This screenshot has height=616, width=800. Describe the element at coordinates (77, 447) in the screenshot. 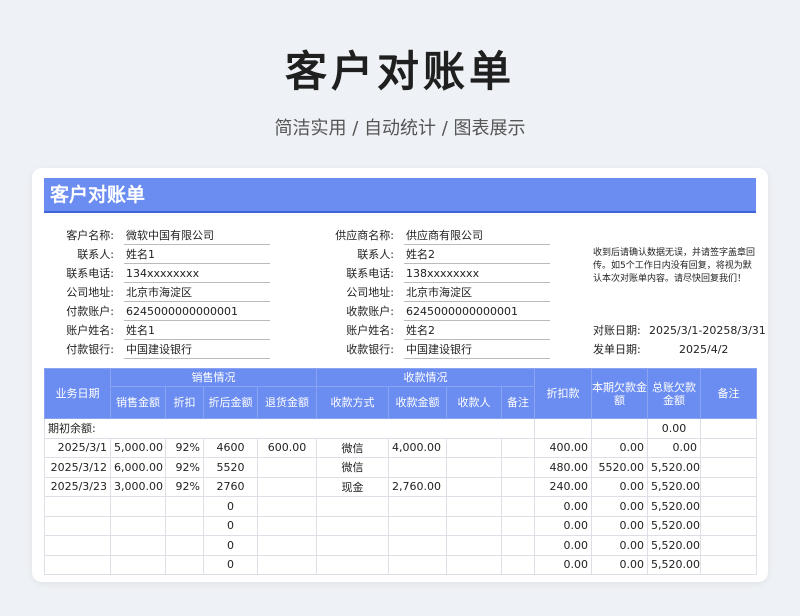

I see `table-cell: 2025/3/1` at that location.